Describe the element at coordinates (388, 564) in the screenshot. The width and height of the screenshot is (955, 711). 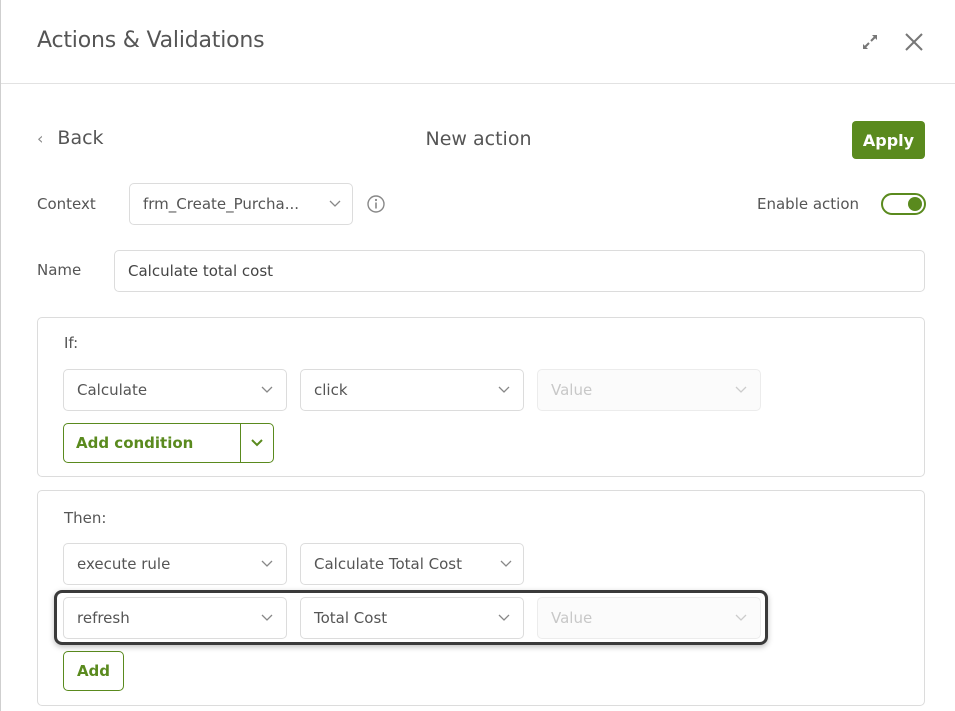
I see `then-target-value: Calculate Total Cost` at that location.